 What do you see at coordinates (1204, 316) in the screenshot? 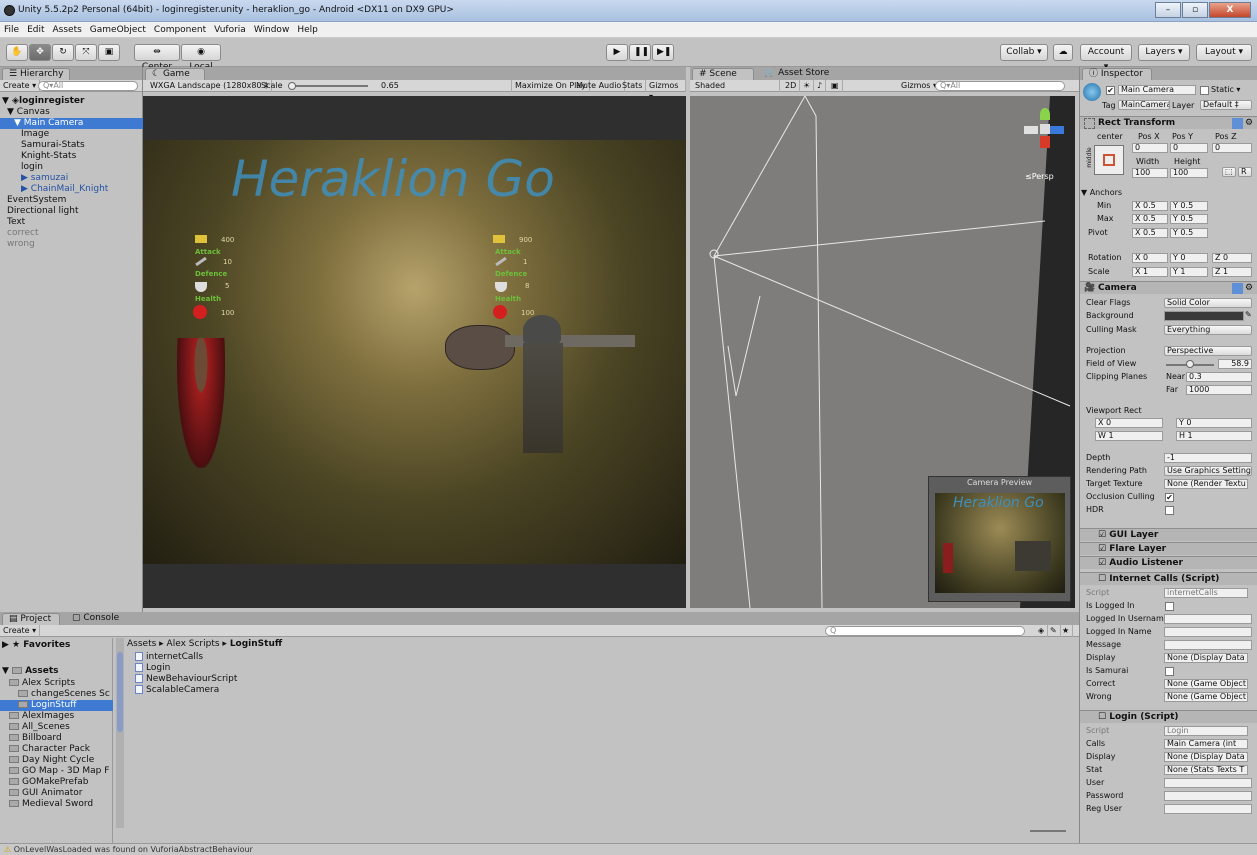
I see `background-color-swatch` at bounding box center [1204, 316].